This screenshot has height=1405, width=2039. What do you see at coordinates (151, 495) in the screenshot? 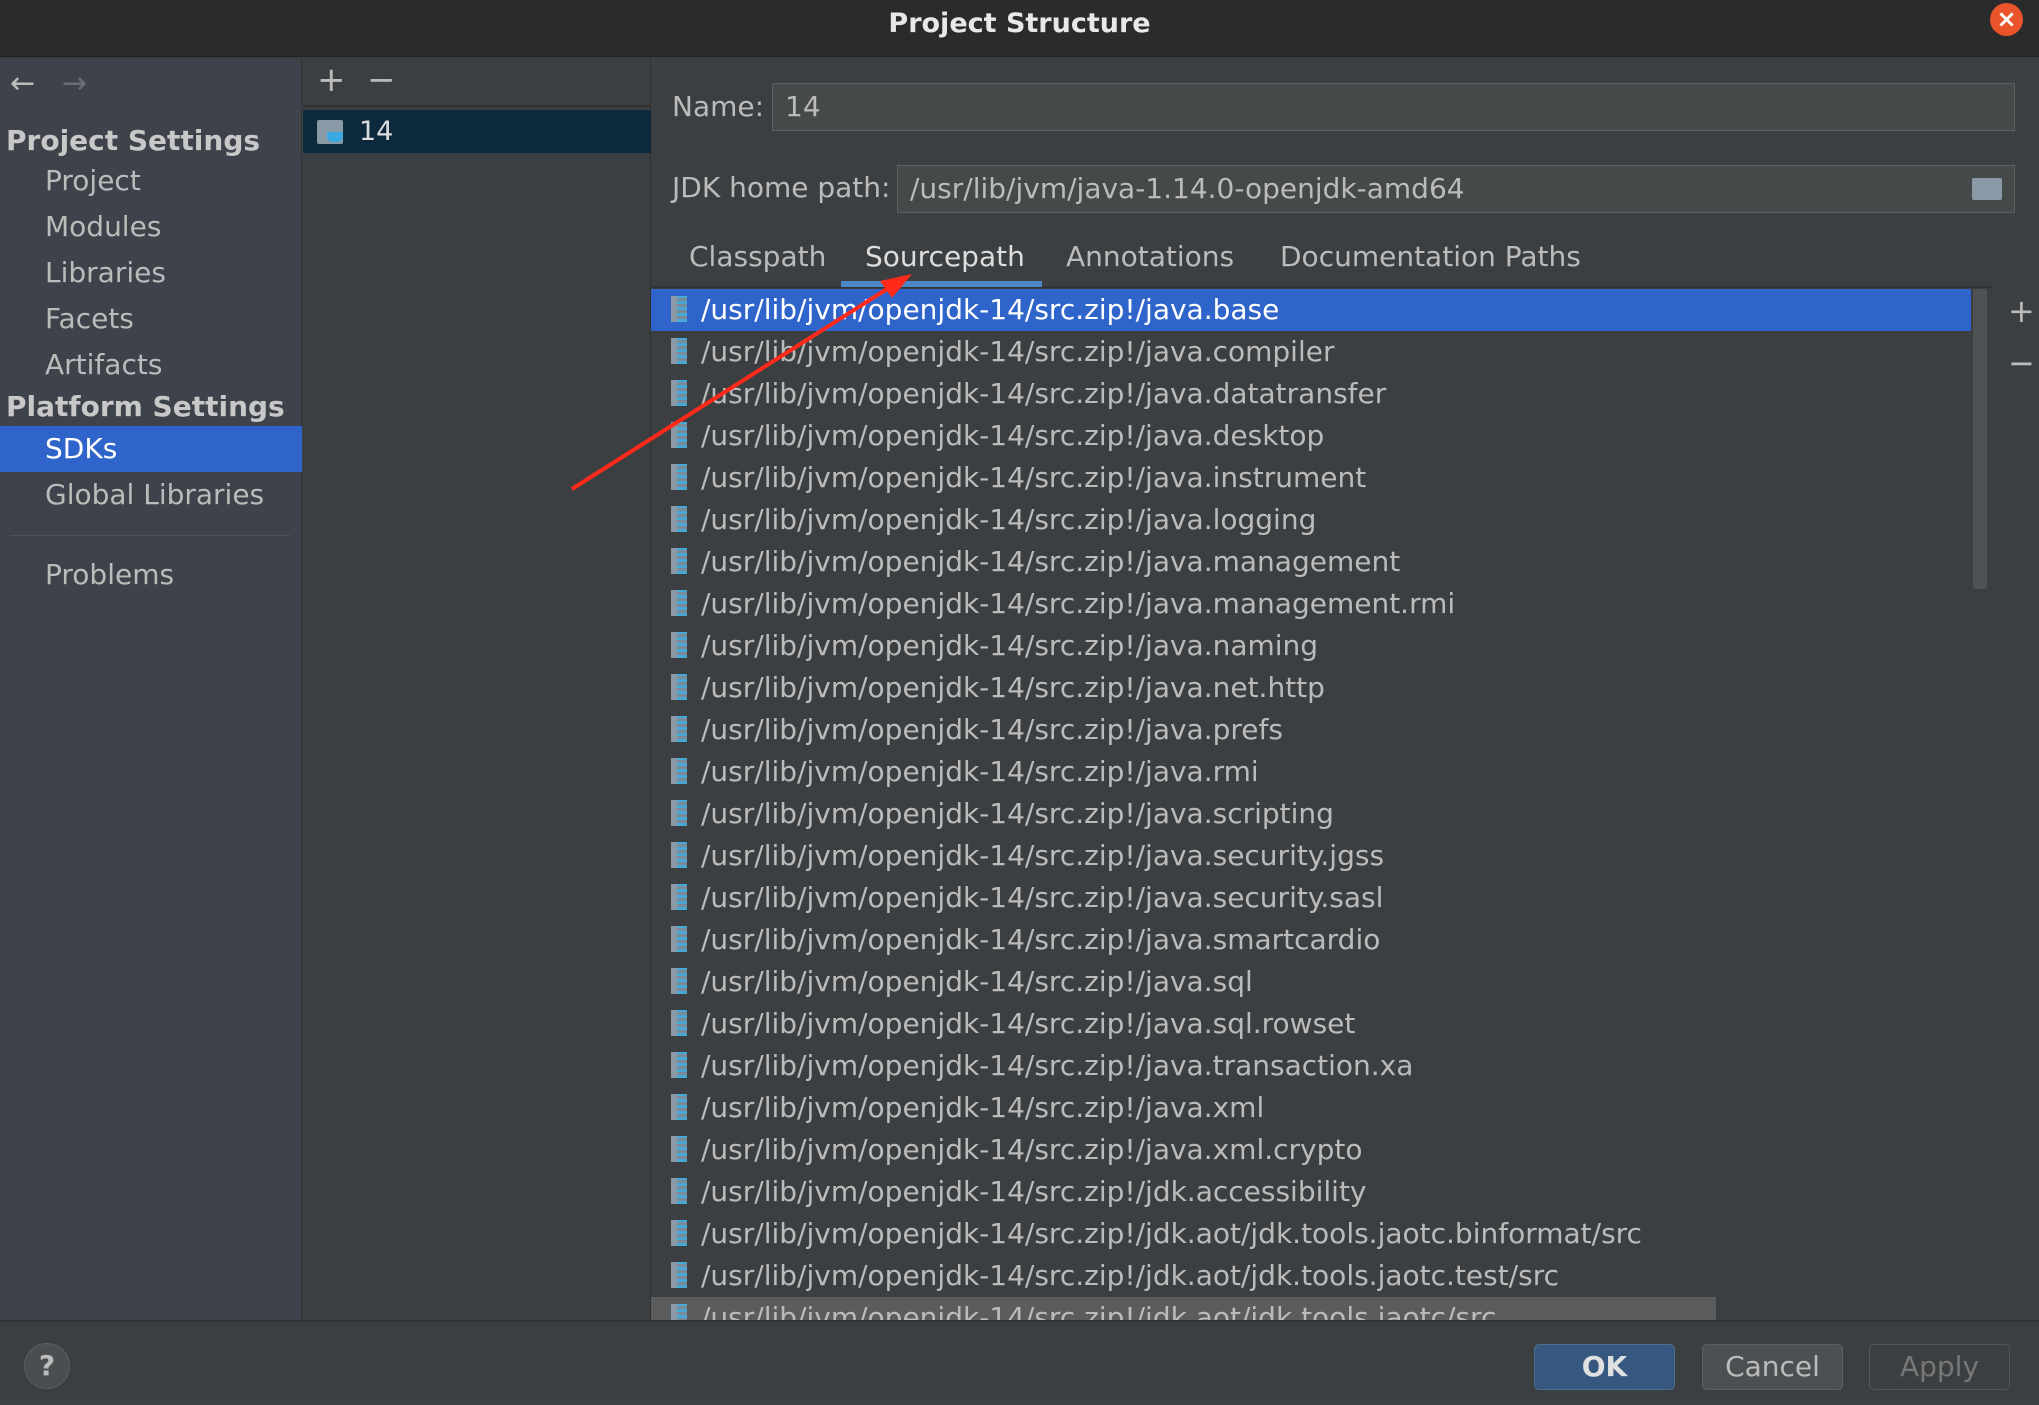
I see `sidebar-item-global-libraries: Global Libraries` at bounding box center [151, 495].